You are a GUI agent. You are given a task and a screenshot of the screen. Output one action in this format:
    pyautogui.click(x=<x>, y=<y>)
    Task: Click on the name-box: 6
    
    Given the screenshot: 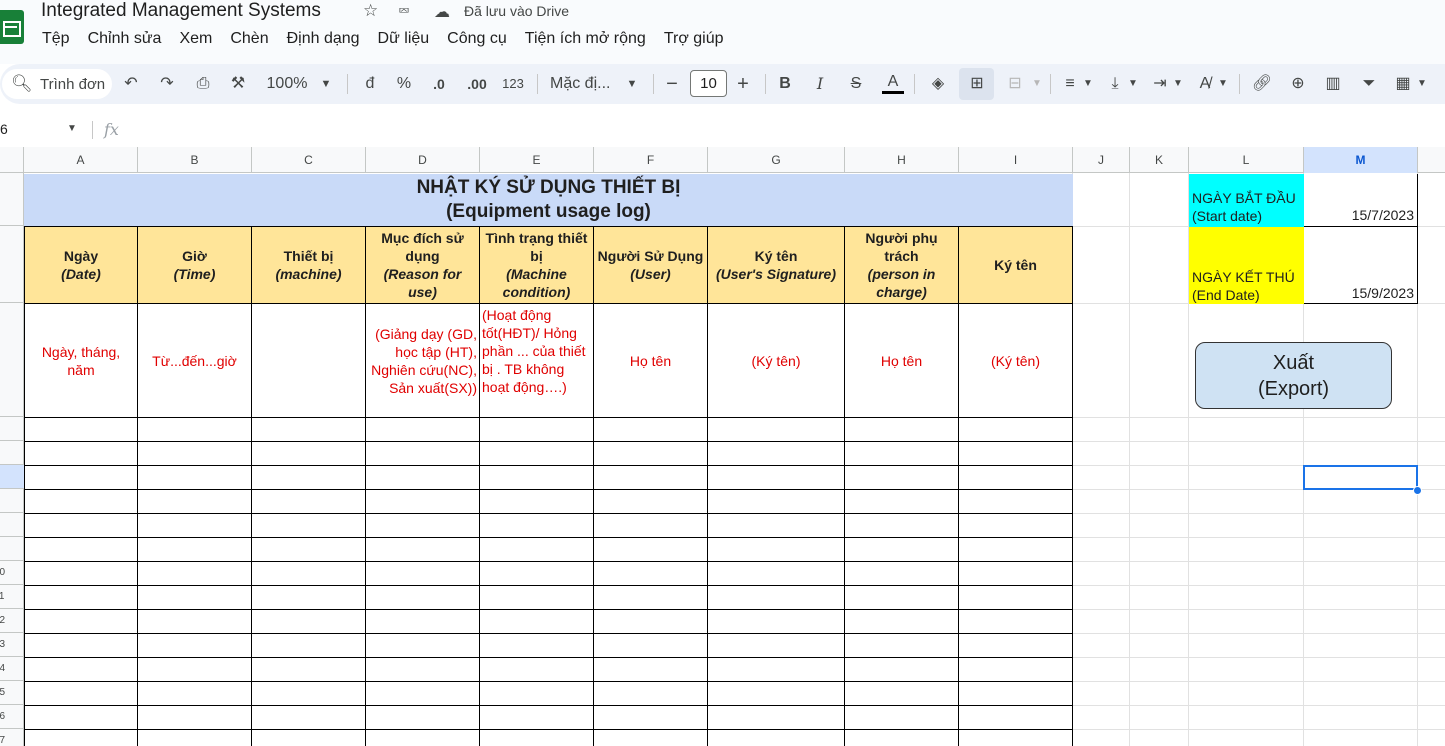 What is the action you would take?
    pyautogui.click(x=4, y=129)
    